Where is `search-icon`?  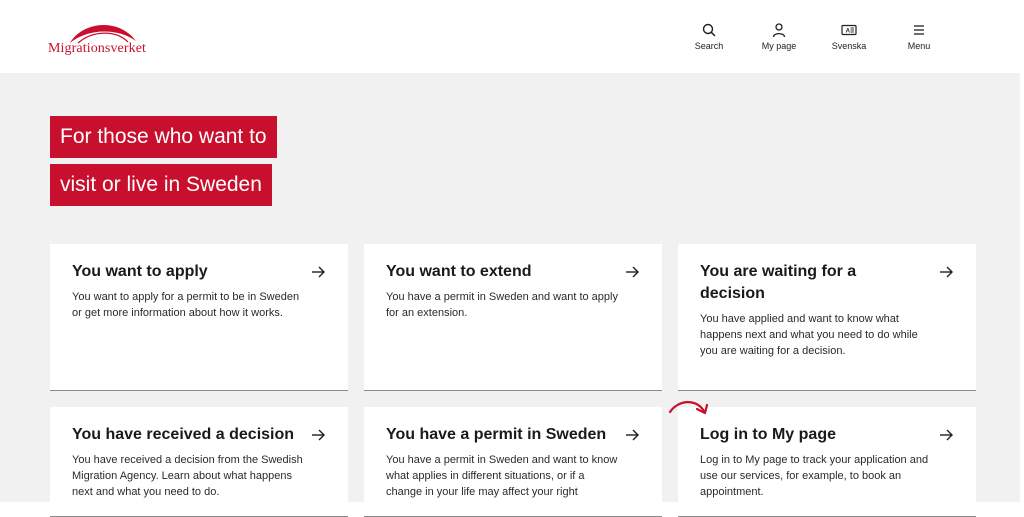
search-icon is located at coordinates (709, 30).